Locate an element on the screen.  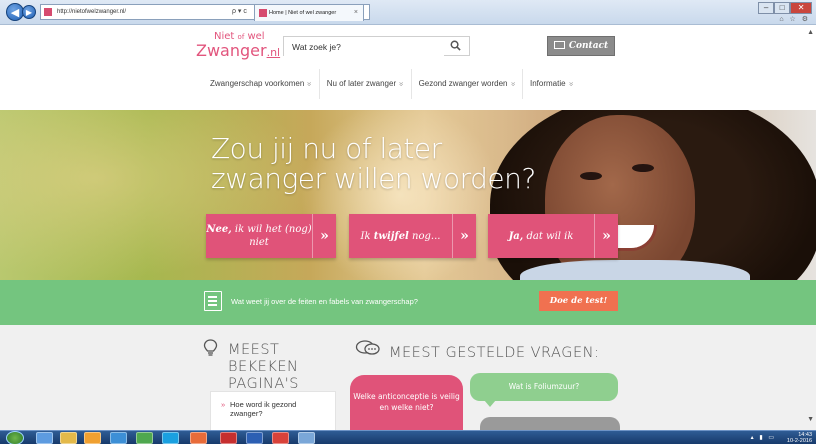
logo-zwanger: Zwanger is located at coordinates (231, 50).